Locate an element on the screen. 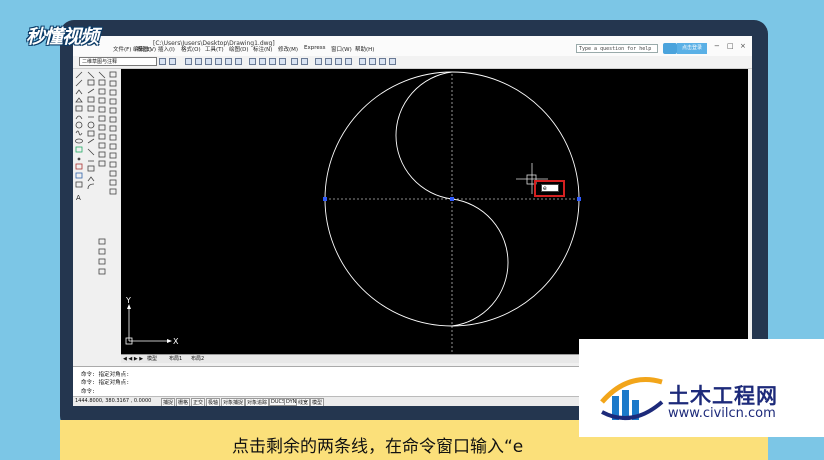 Image resolution: width=824 pixels, height=460 pixels. help-icon is located at coordinates (392, 61).